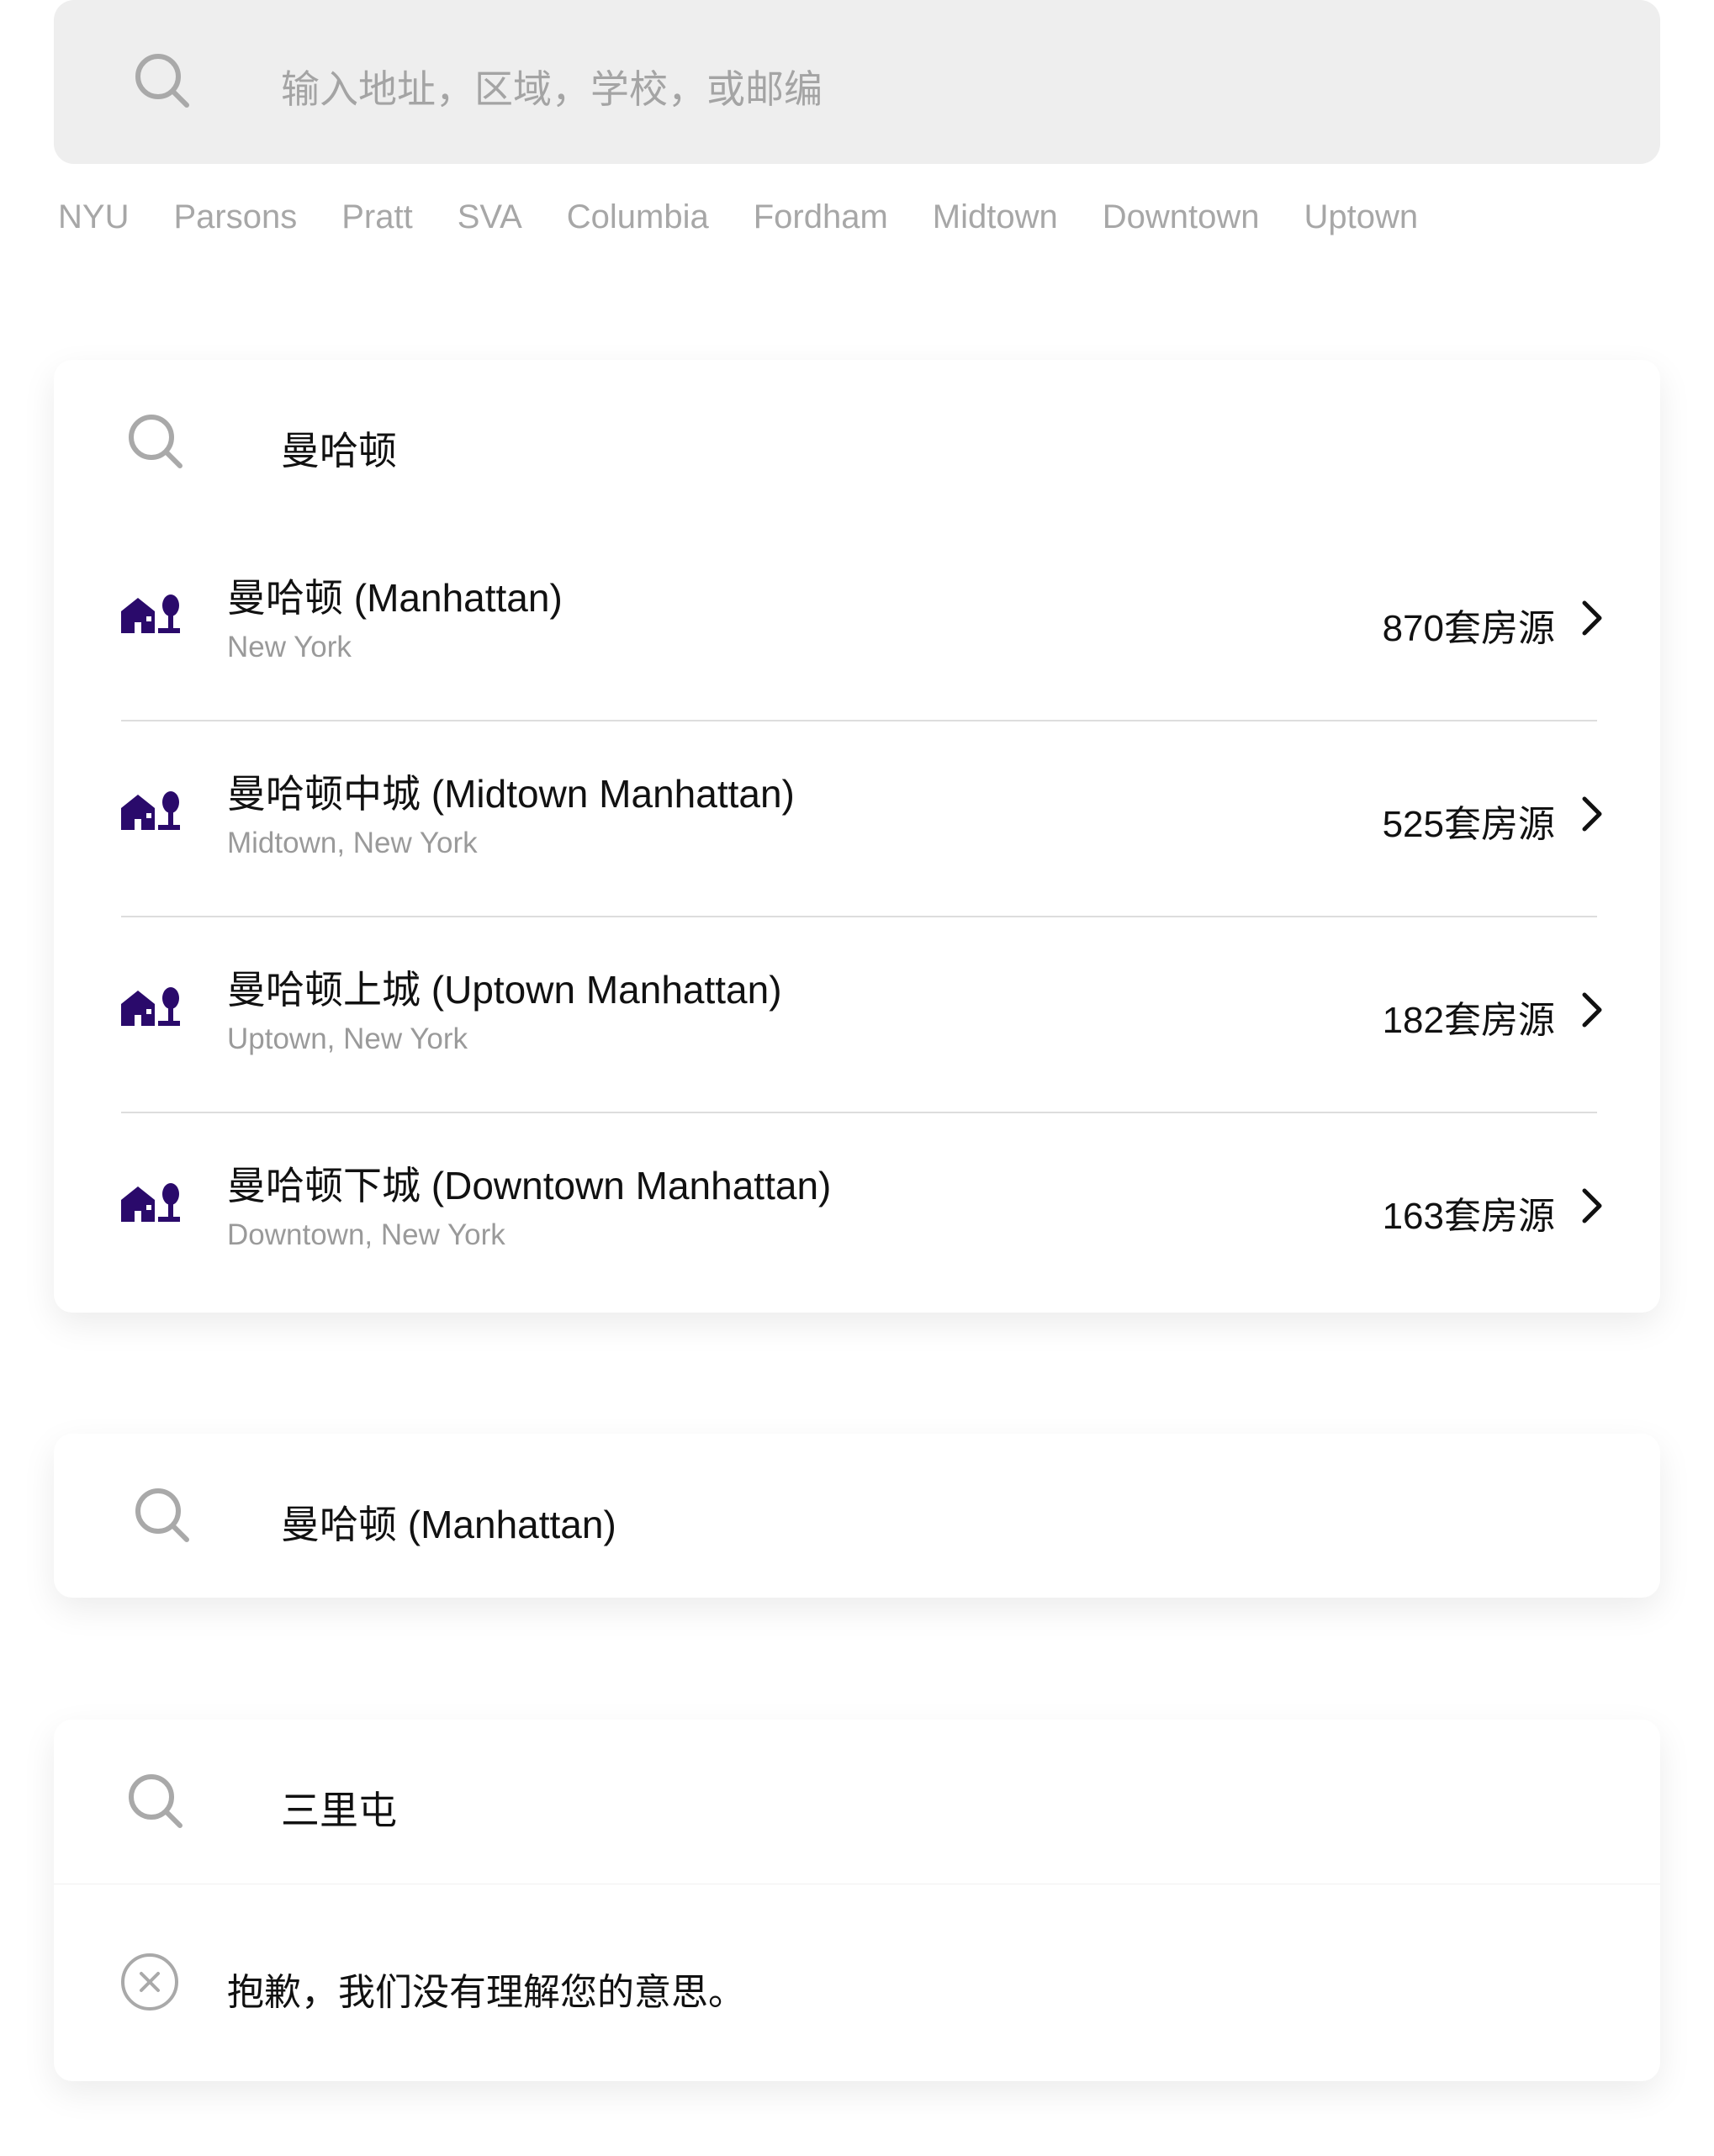  I want to click on quick-link-columbia: Columbia, so click(638, 219).